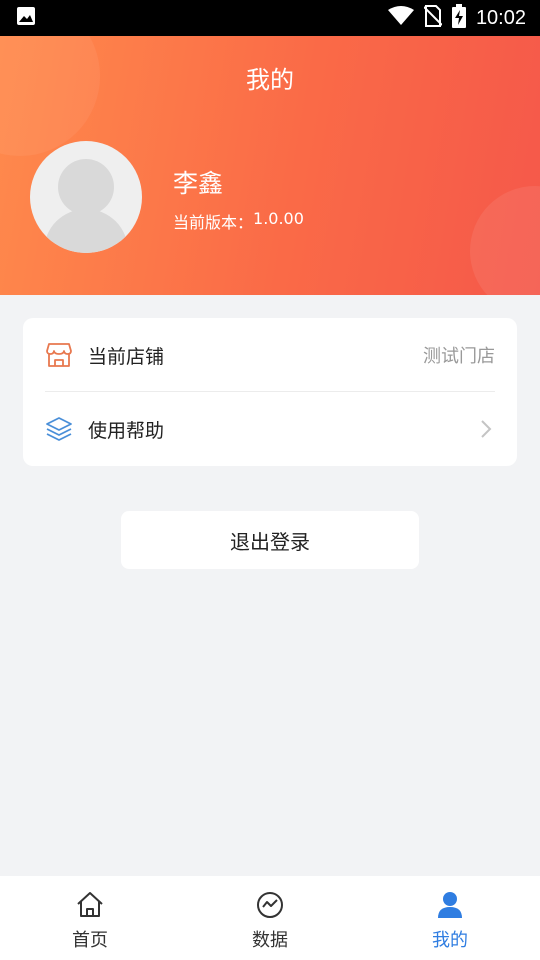 The width and height of the screenshot is (540, 960). What do you see at coordinates (270, 905) in the screenshot?
I see `data-chart-icon` at bounding box center [270, 905].